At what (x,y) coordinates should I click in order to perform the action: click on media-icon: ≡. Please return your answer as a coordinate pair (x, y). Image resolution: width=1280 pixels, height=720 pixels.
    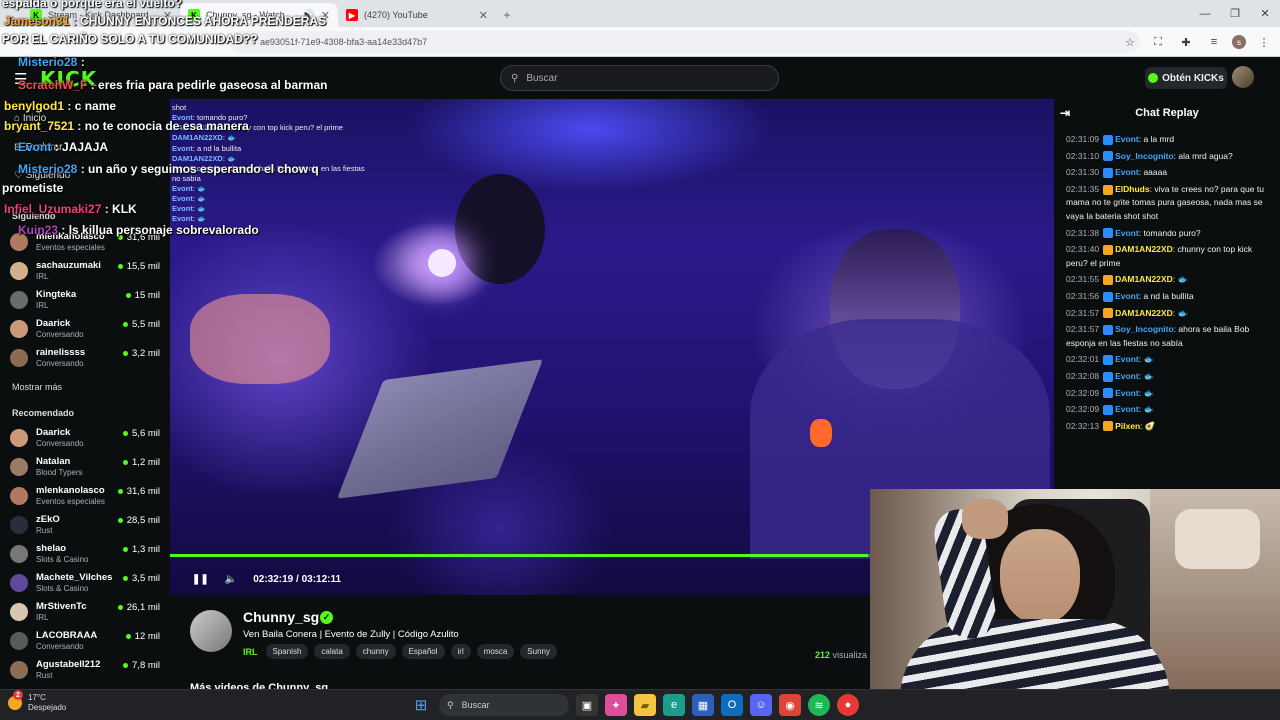
    Looking at the image, I should click on (1214, 42).